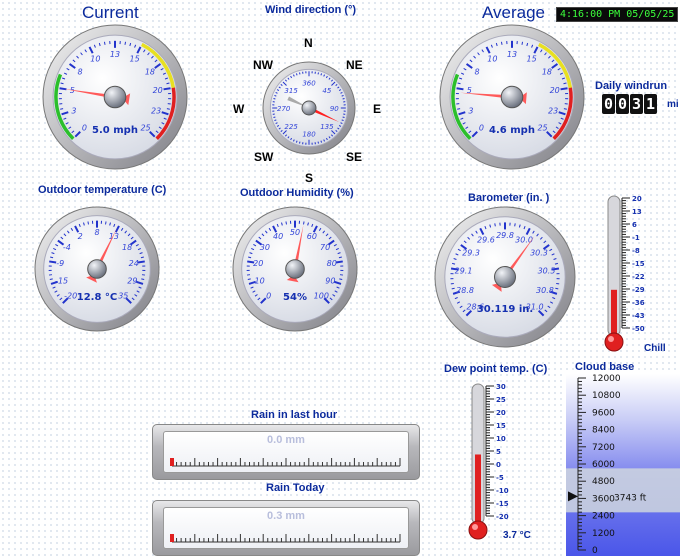  What do you see at coordinates (502, 517) in the screenshot?
I see `thermometer-label: -20` at bounding box center [502, 517].